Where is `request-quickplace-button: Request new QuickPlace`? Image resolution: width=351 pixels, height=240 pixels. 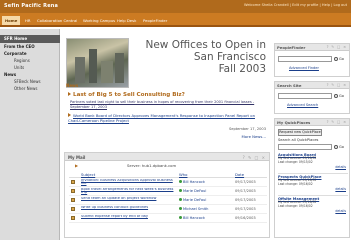
request-quickplace-button: Request new QuickPlace is located at coordinates (300, 132).